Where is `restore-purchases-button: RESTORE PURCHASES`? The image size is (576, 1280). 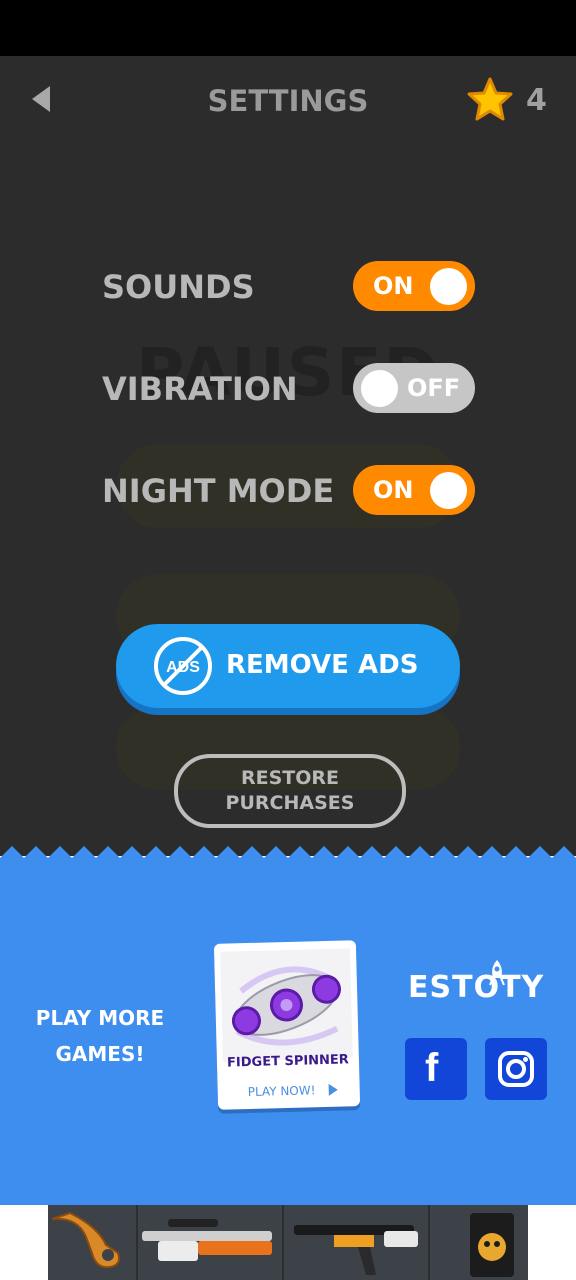
restore-purchases-button: RESTORE PURCHASES is located at coordinates (290, 791).